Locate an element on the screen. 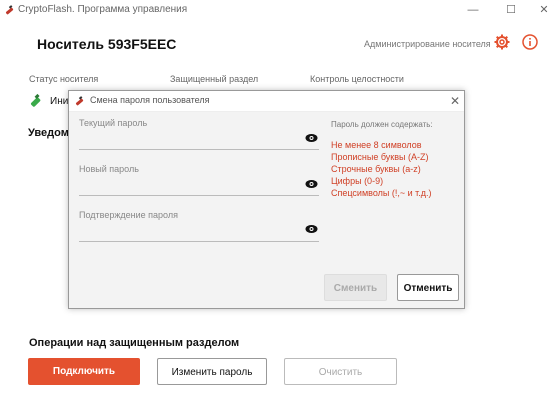  window-title: CryptoFlash. Программа управления is located at coordinates (103, 9).